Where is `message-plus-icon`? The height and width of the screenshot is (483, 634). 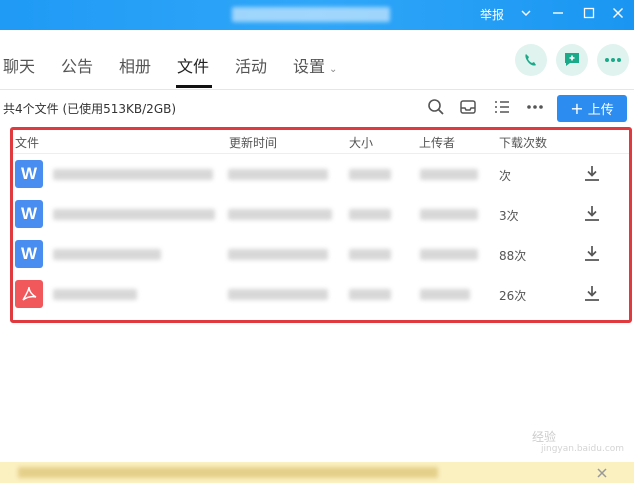 message-plus-icon is located at coordinates (572, 59).